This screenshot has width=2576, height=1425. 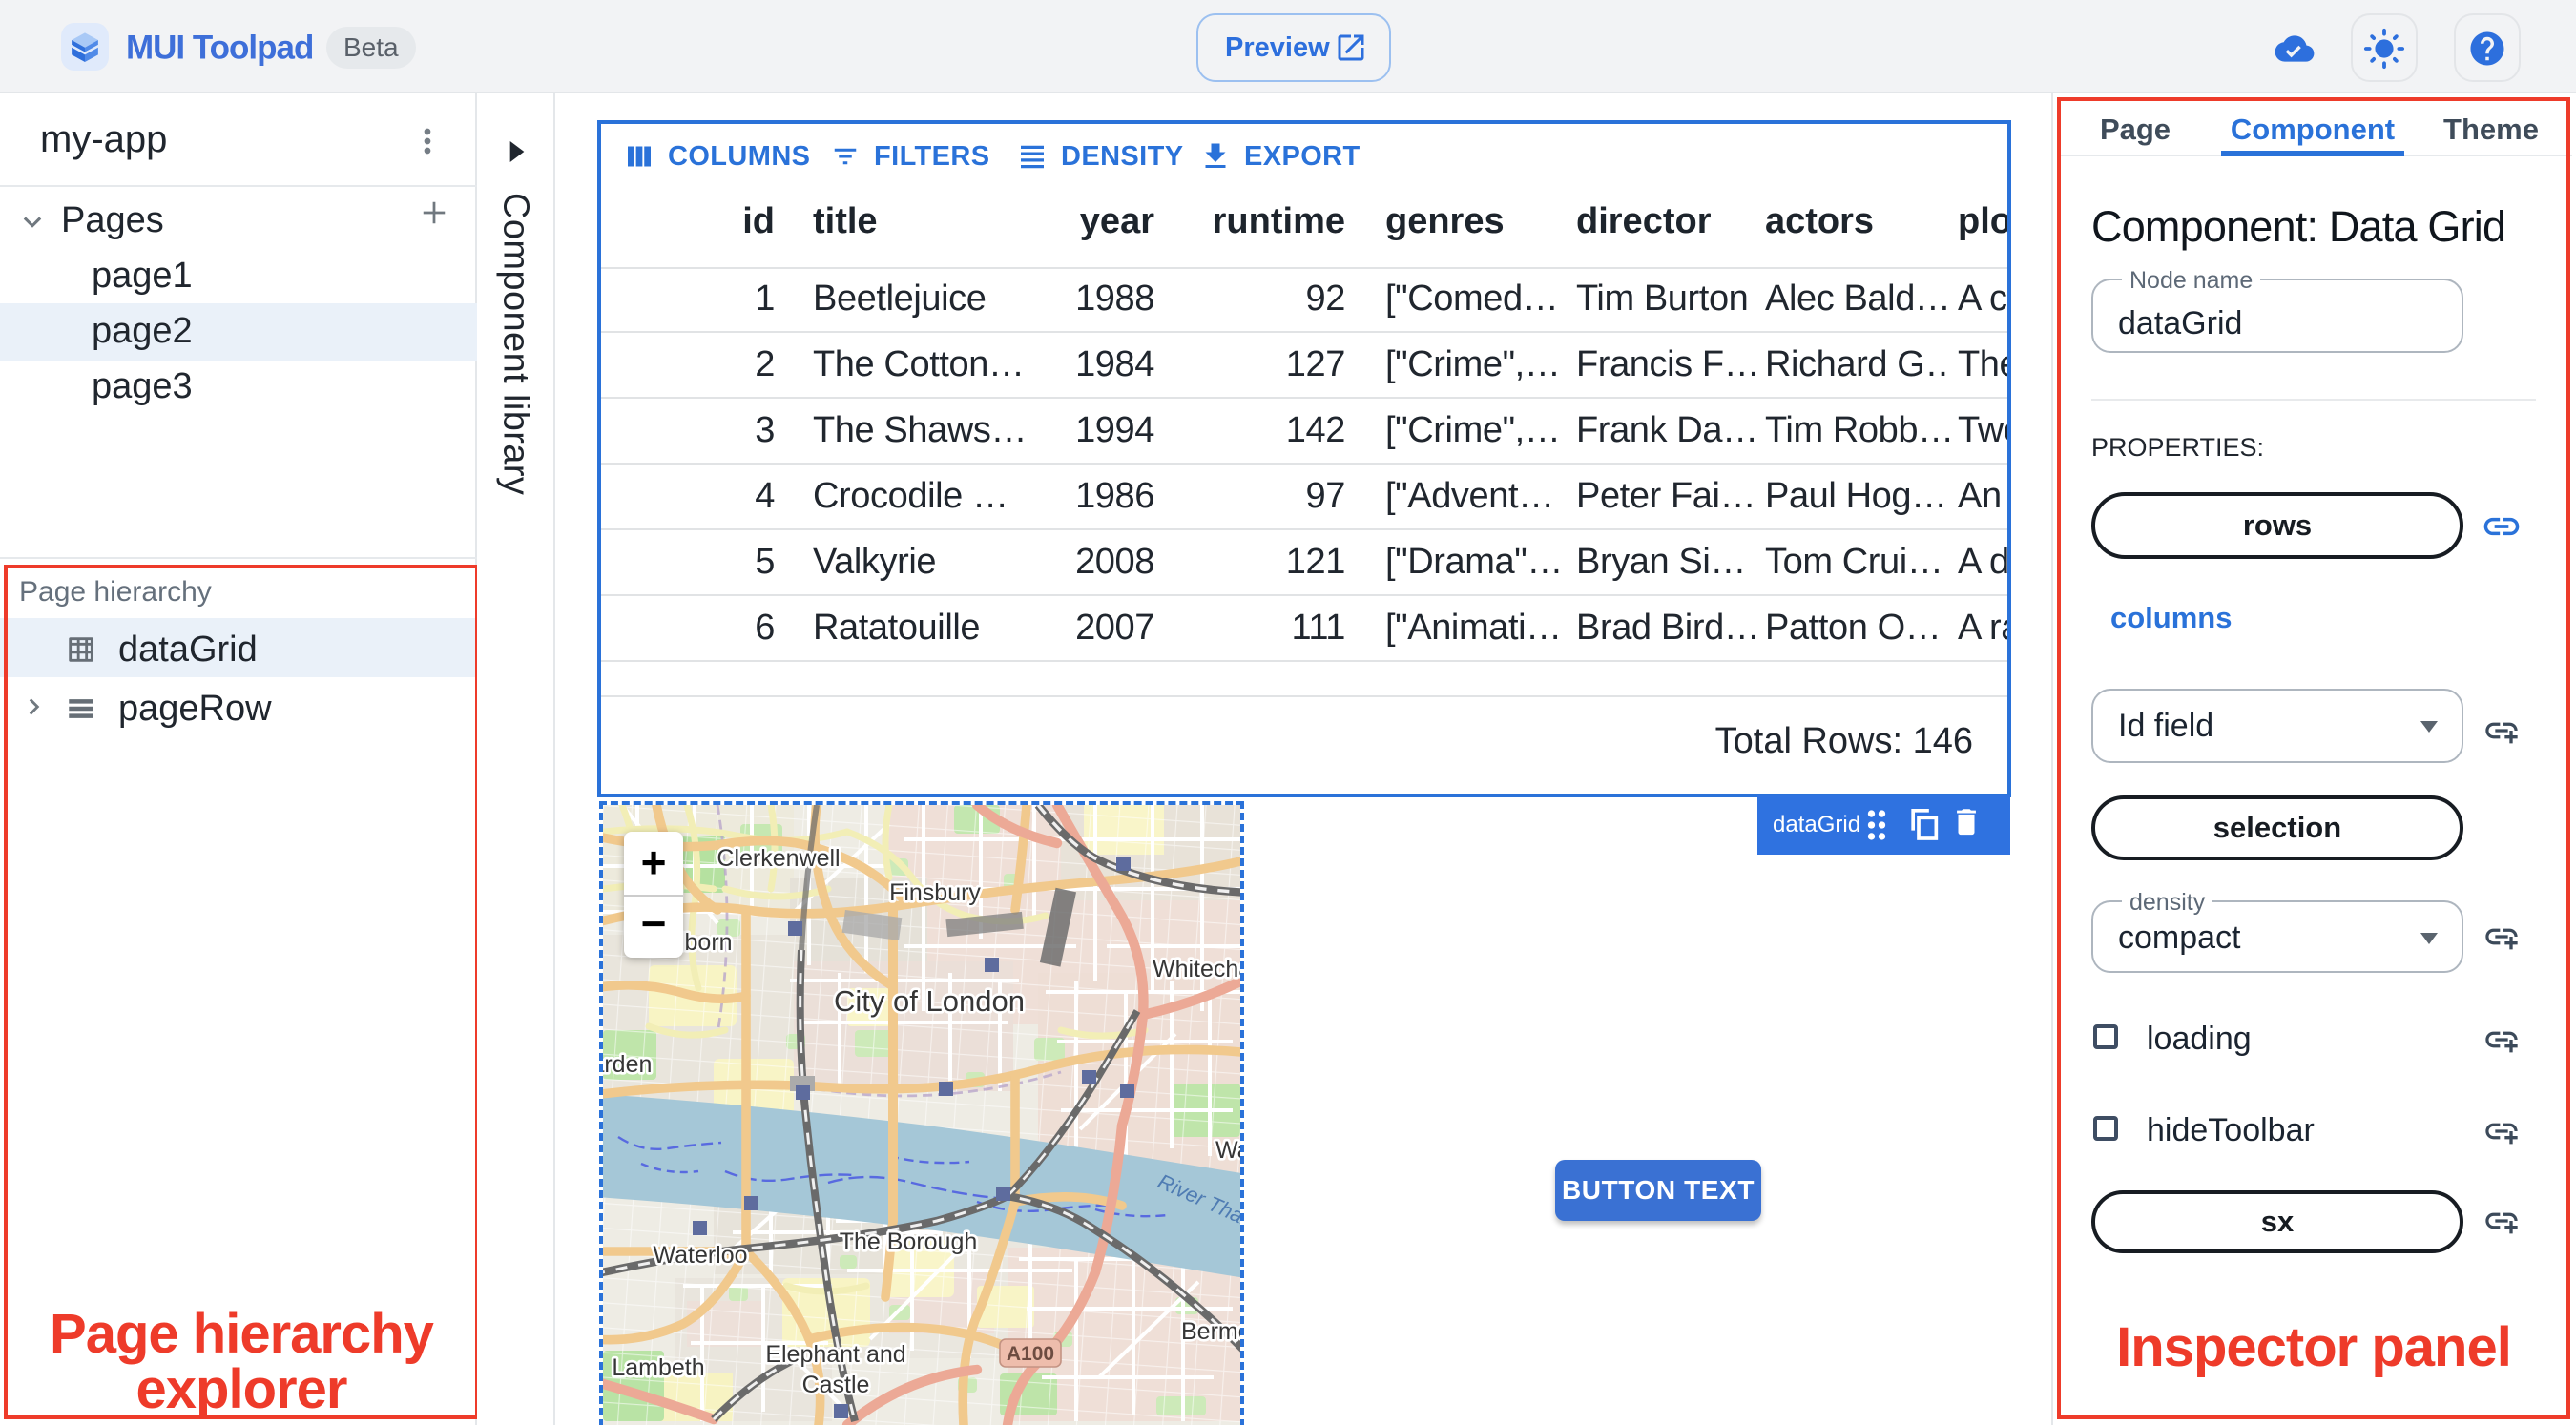 What do you see at coordinates (700, 1255) in the screenshot?
I see `svg-text: Waterloo` at bounding box center [700, 1255].